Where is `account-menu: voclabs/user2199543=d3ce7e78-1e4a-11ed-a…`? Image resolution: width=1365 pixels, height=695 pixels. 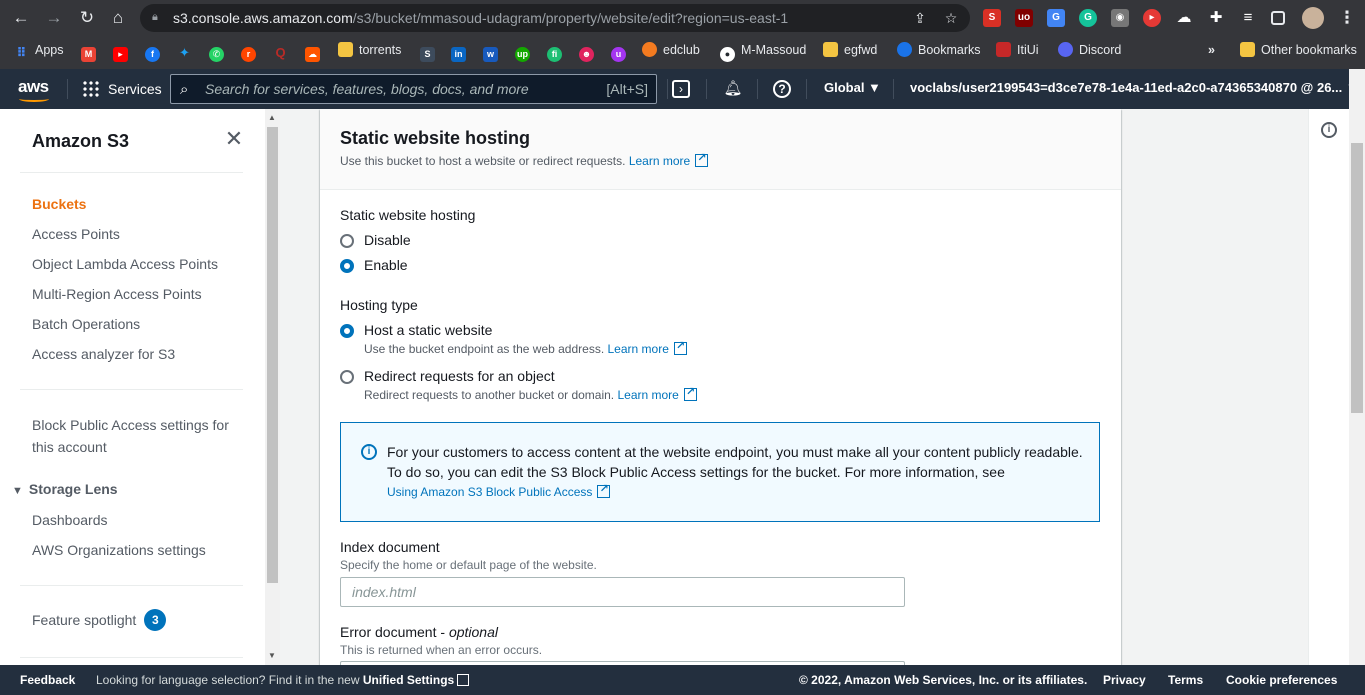
account-menu: voclabs/user2199543=d3ce7e78-1e4a-11ed-a… is located at coordinates (1134, 87).